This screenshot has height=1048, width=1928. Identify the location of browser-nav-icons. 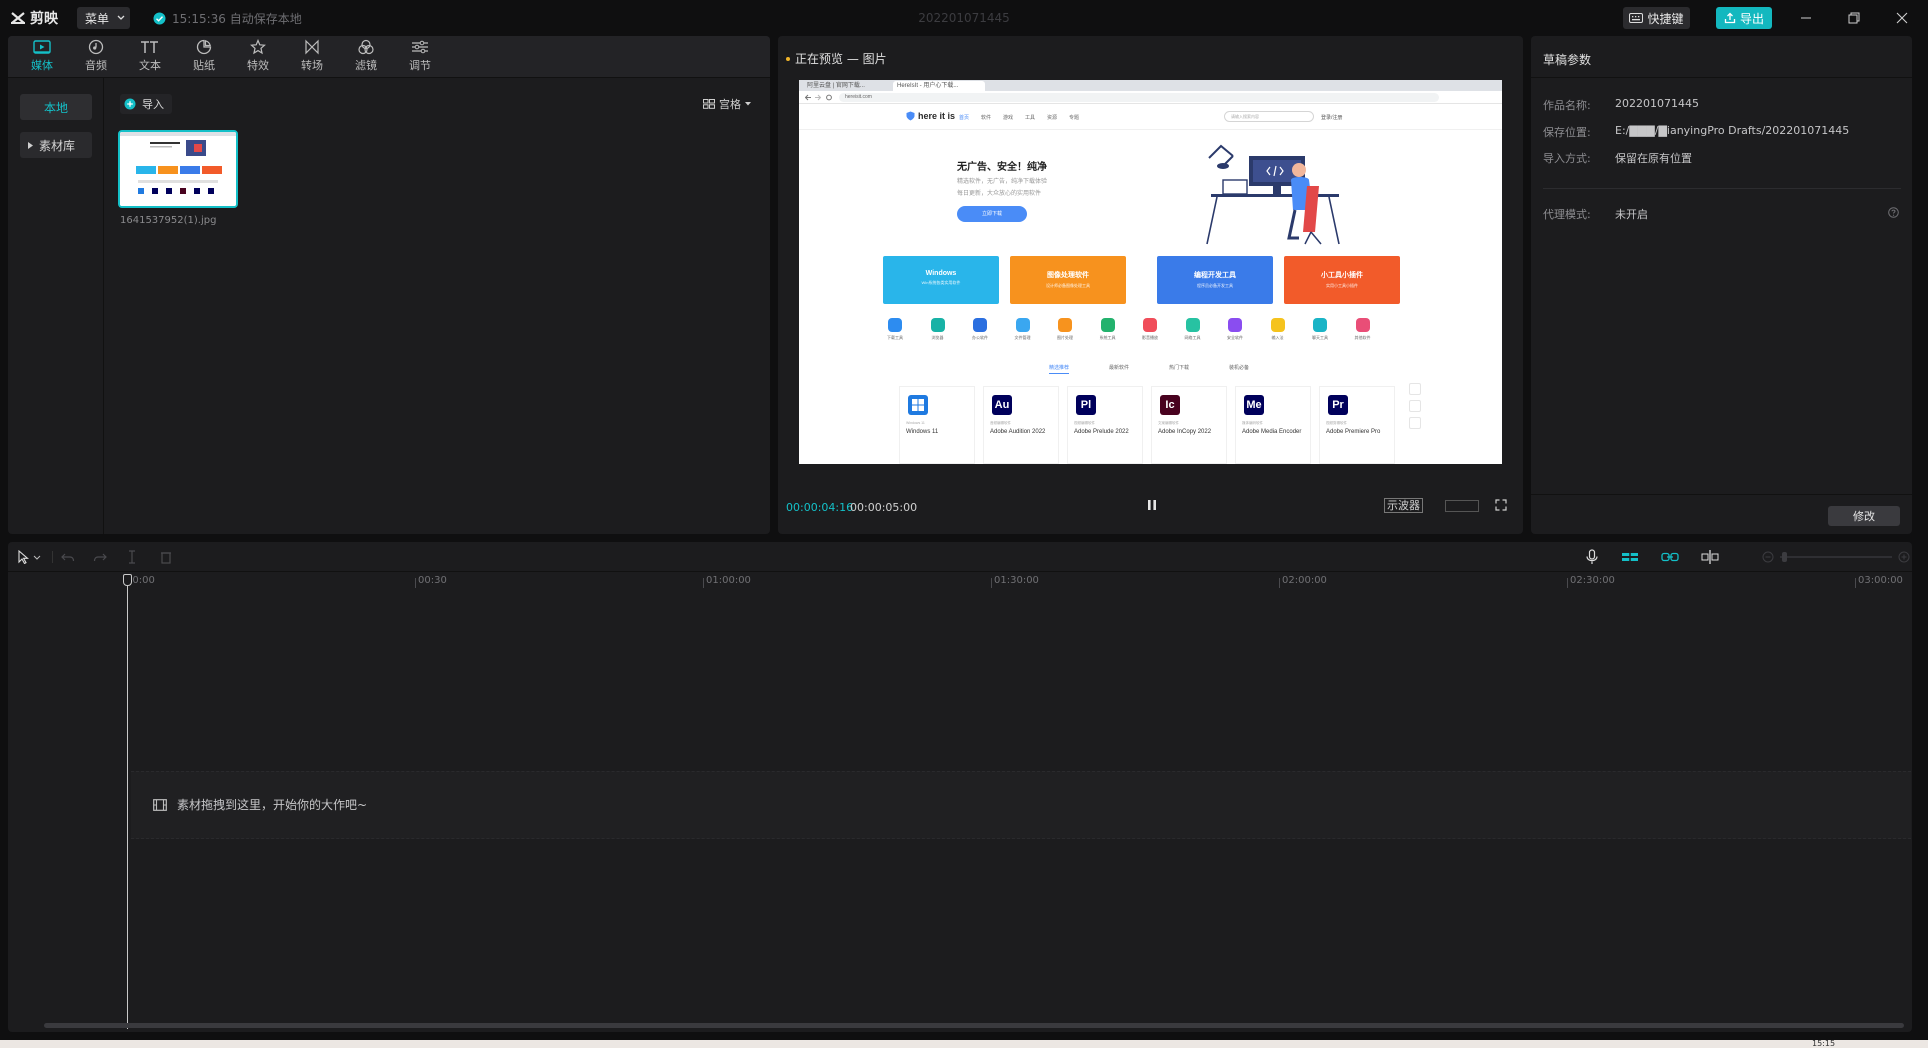
(818, 97).